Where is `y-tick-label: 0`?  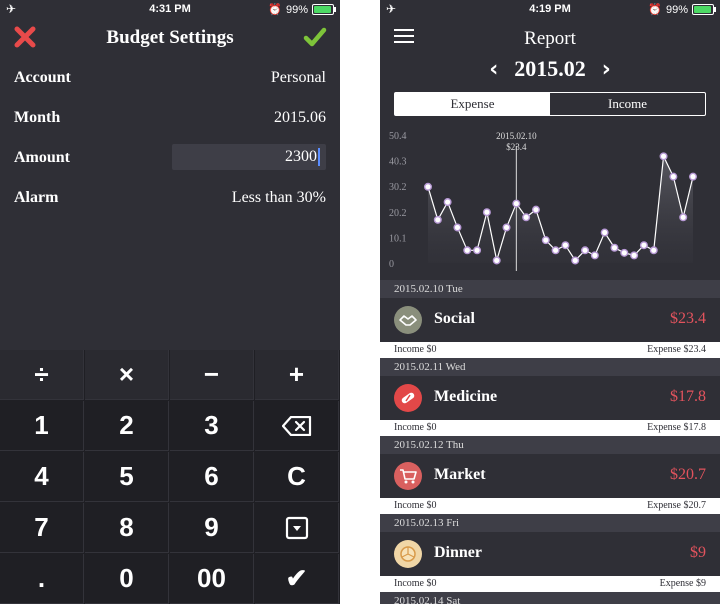
y-tick-label: 0 is located at coordinates (391, 264).